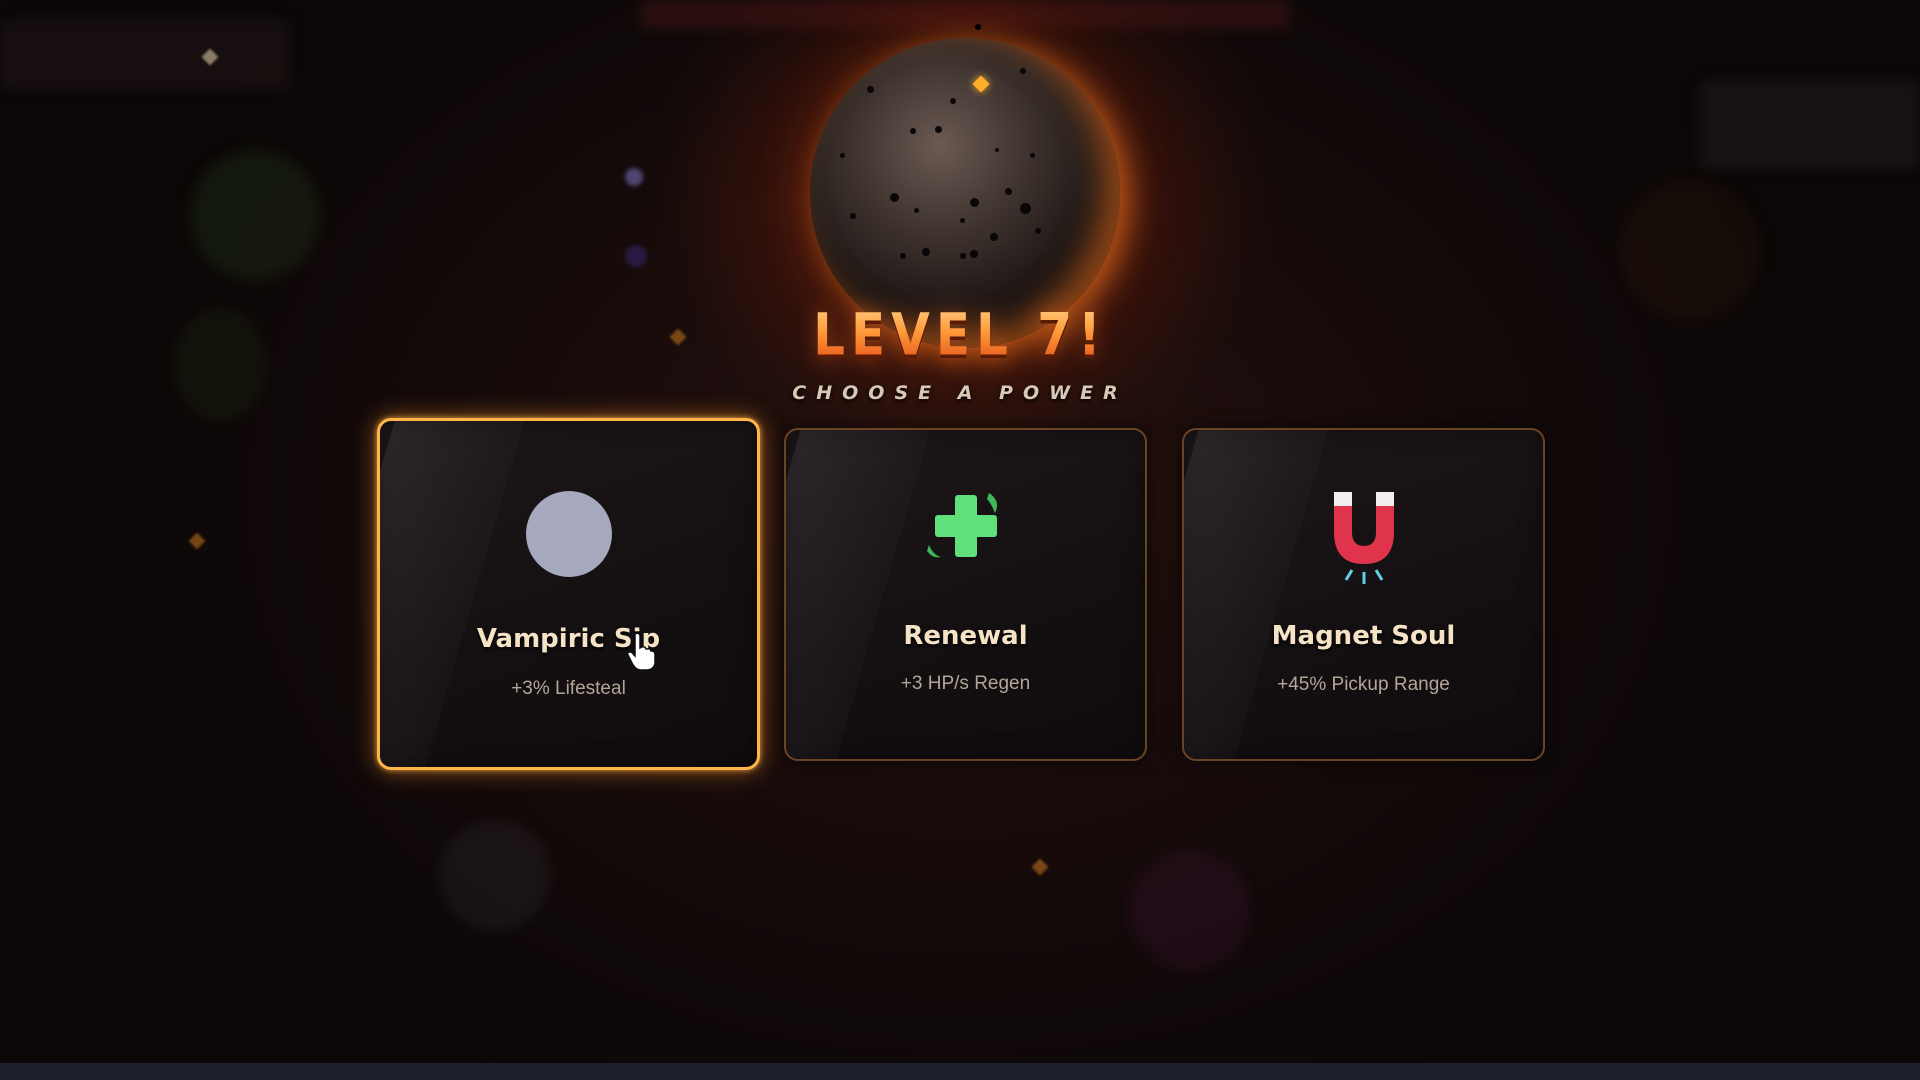 This screenshot has width=1920, height=1080. Describe the element at coordinates (568, 688) in the screenshot. I see `power-description: +3% Lifesteal` at that location.